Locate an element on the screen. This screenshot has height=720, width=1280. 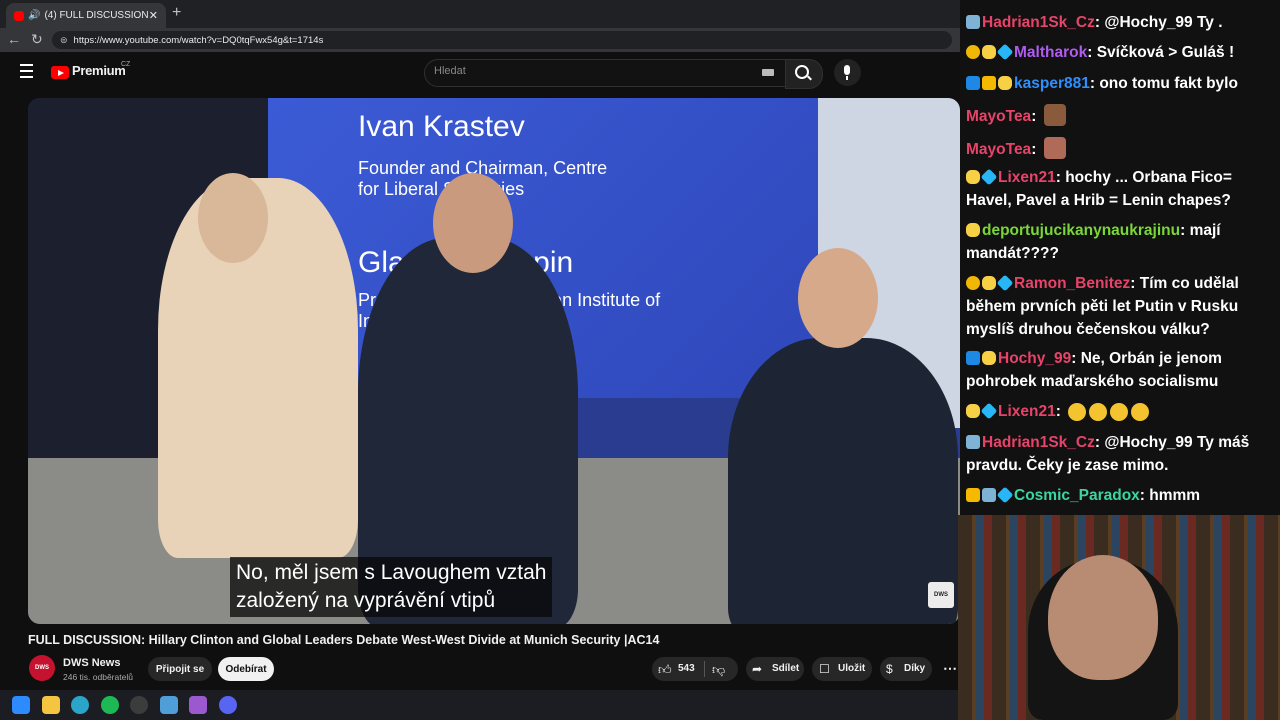
windows-start-icon is located at coordinates (21, 705).